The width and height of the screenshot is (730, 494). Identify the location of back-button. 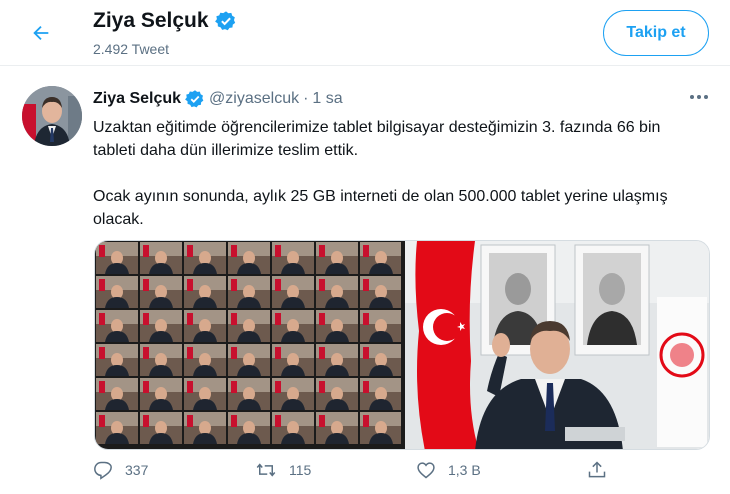
(41, 33).